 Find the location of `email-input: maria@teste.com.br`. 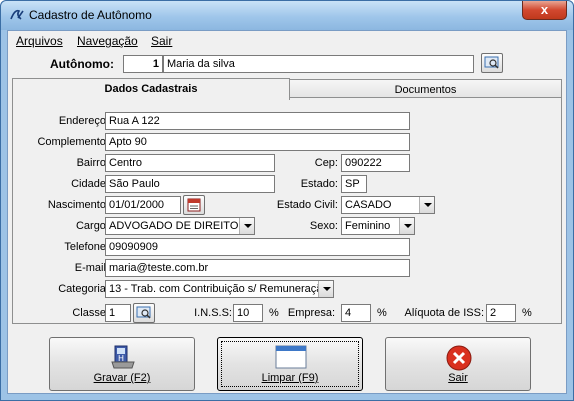

email-input: maria@teste.com.br is located at coordinates (257, 268).